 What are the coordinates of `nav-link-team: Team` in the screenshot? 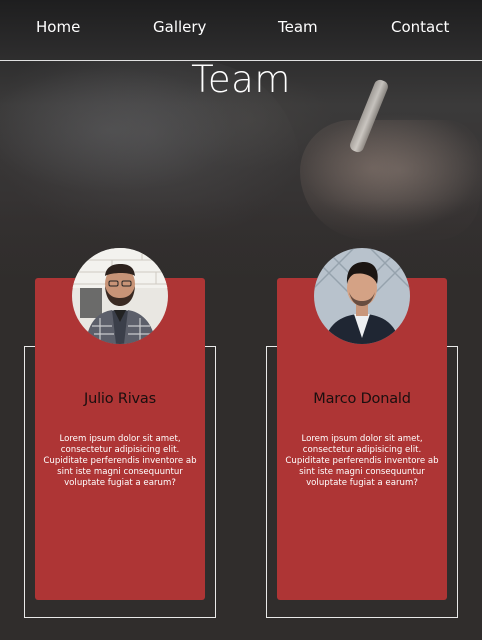 It's located at (298, 27).